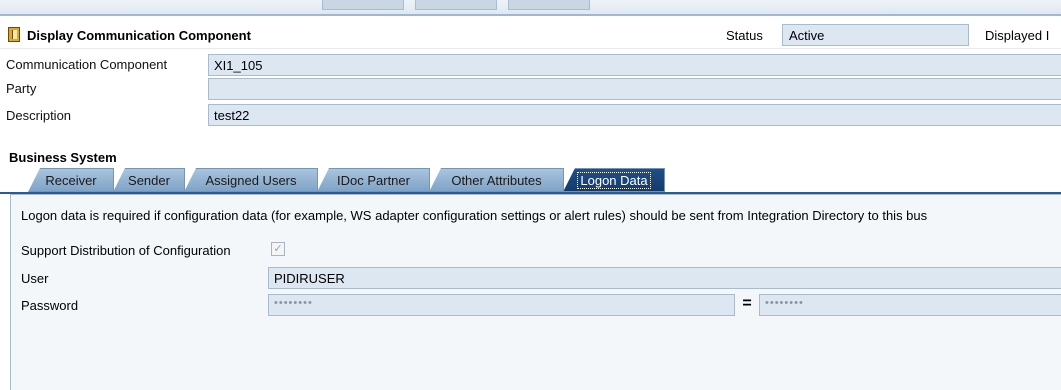 The width and height of the screenshot is (1061, 390). I want to click on tab-logon-data: Logon Data, so click(614, 180).